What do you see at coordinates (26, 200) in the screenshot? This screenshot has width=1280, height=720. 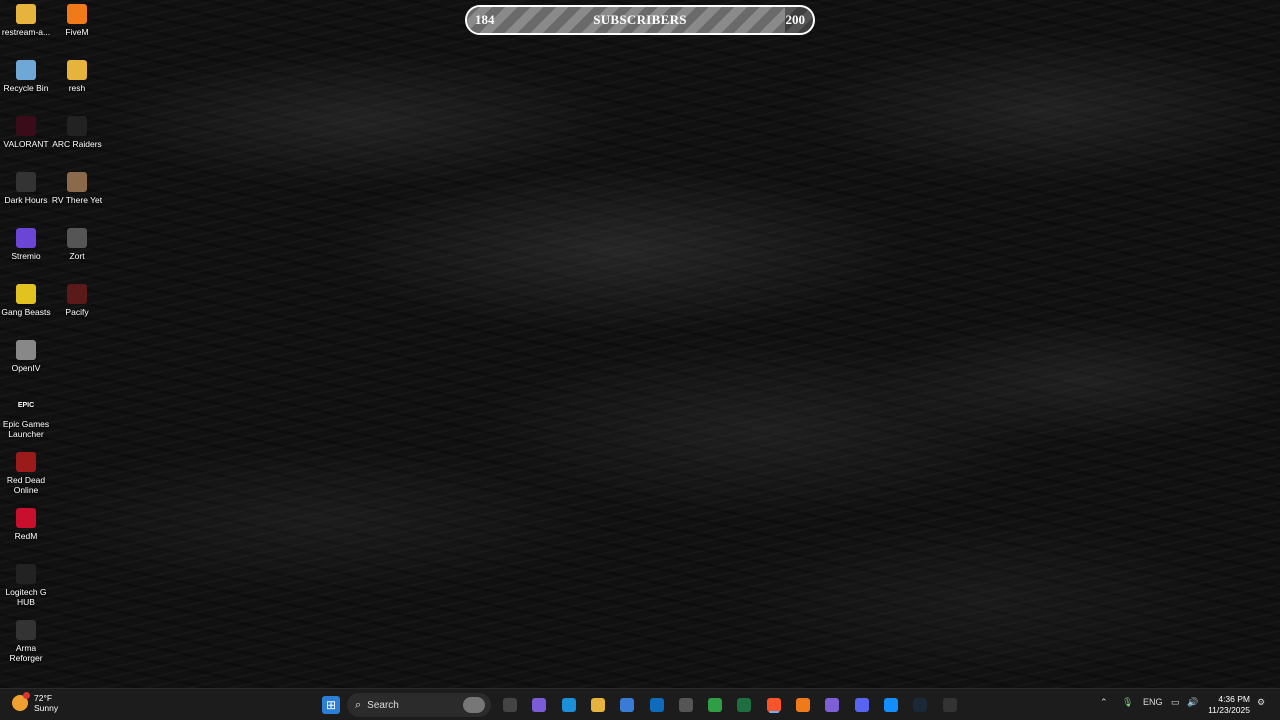 I see `desktop-icon-label: Dark Hours` at bounding box center [26, 200].